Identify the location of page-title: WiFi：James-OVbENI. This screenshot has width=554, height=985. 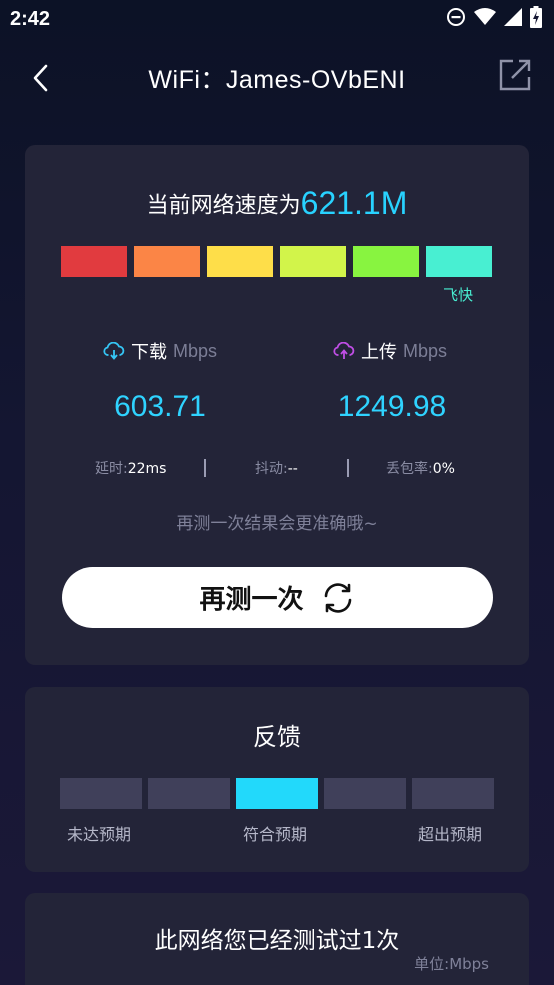
(277, 80).